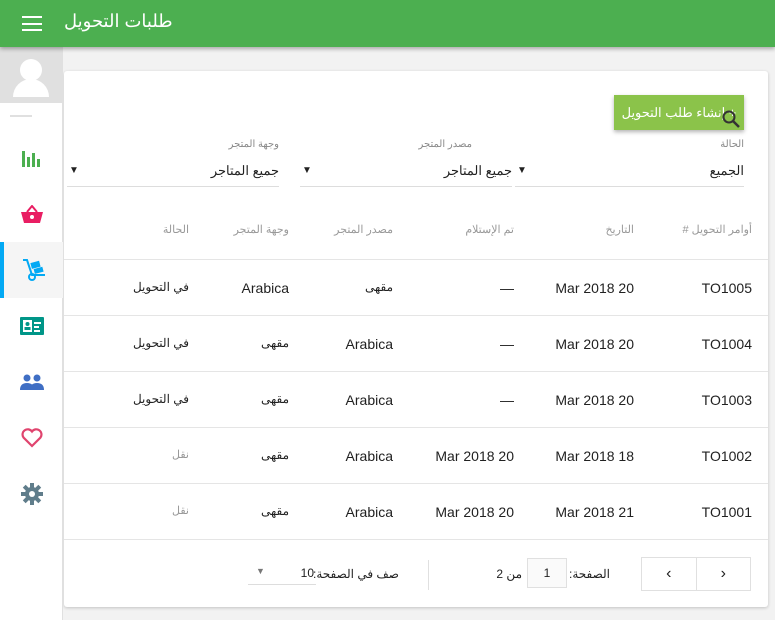 The height and width of the screenshot is (620, 775). I want to click on column-header: التاريخ, so click(619, 229).